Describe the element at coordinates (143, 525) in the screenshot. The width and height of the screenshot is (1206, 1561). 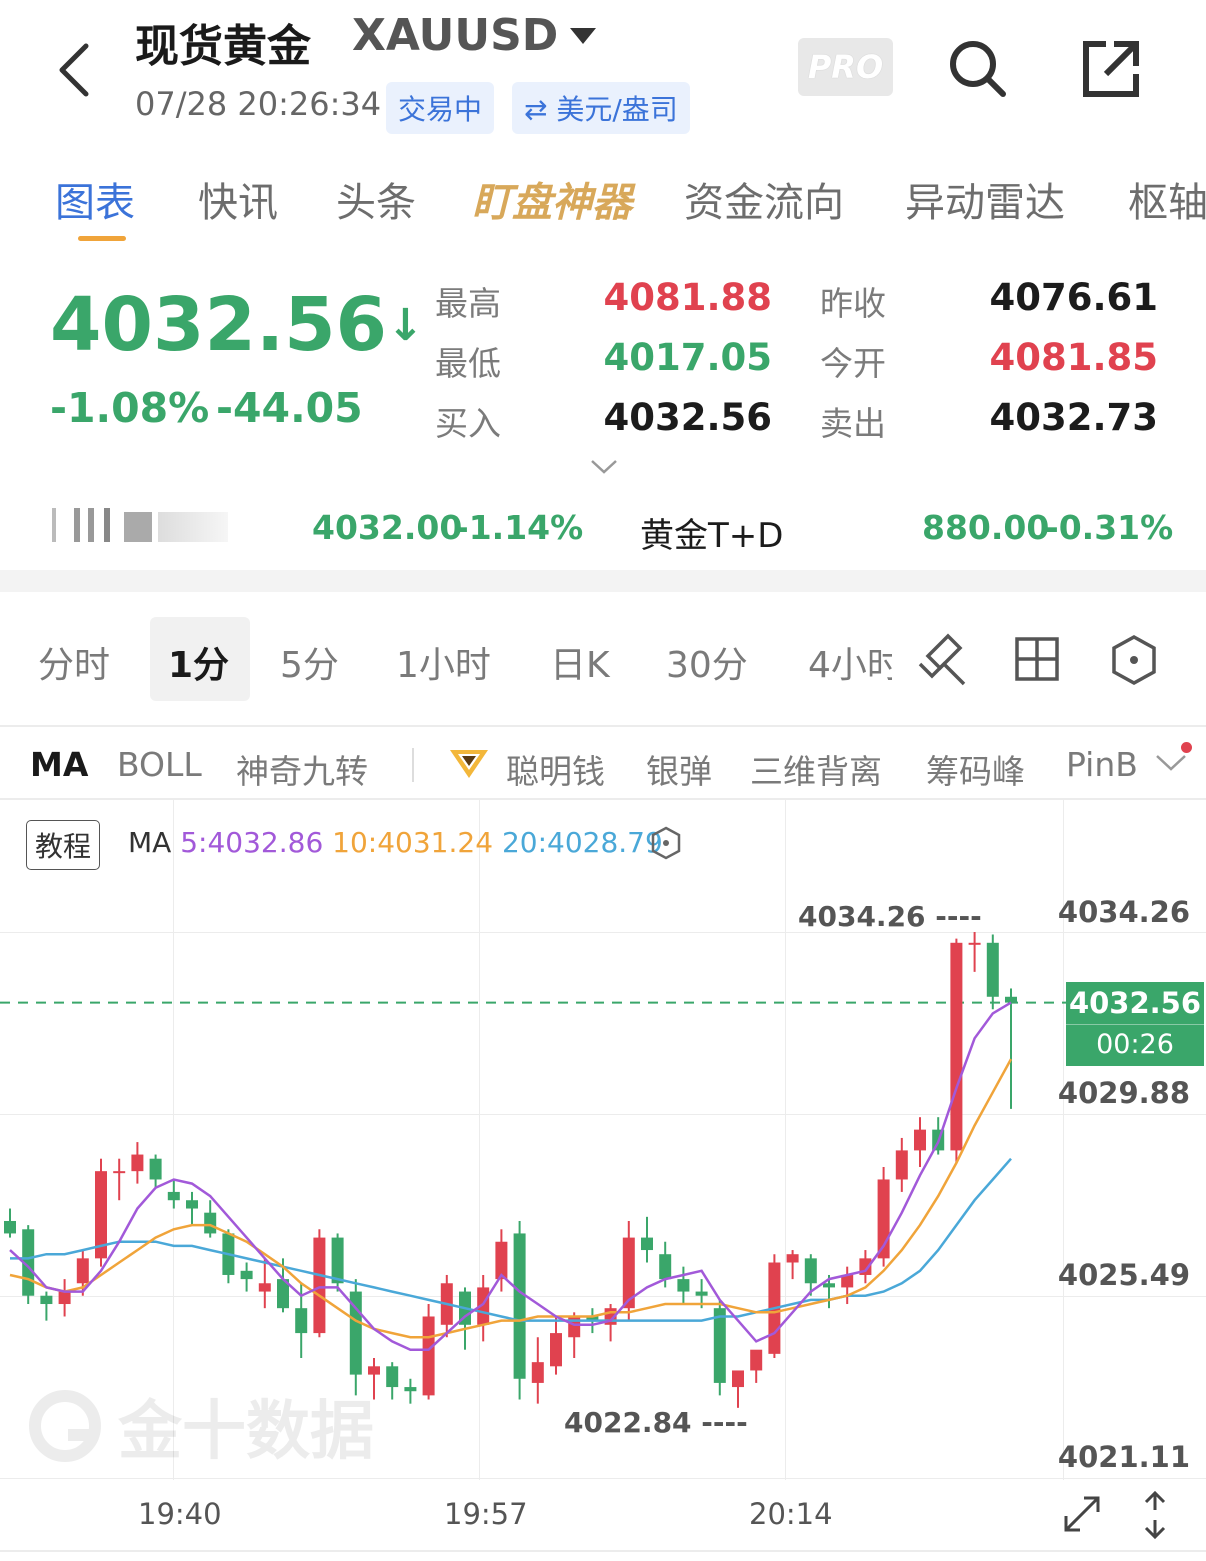
I see `related-instrument-name-blurred` at that location.